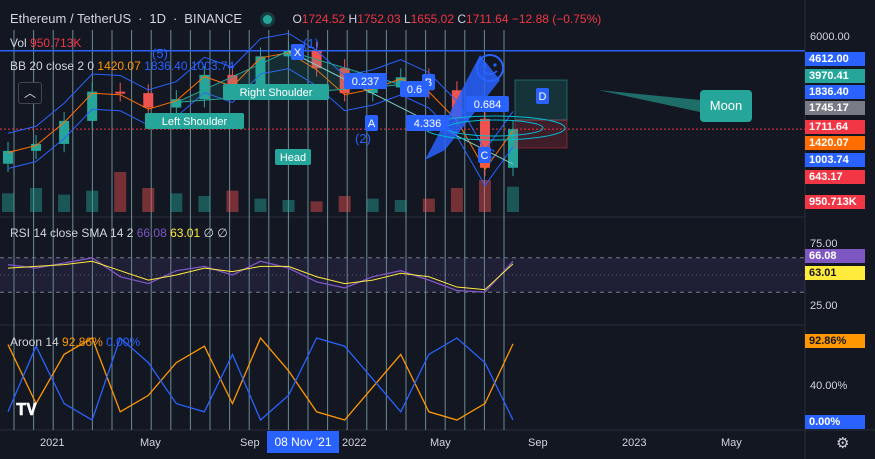 The height and width of the screenshot is (459, 875). I want to click on gear-icon: ⚙, so click(842, 443).